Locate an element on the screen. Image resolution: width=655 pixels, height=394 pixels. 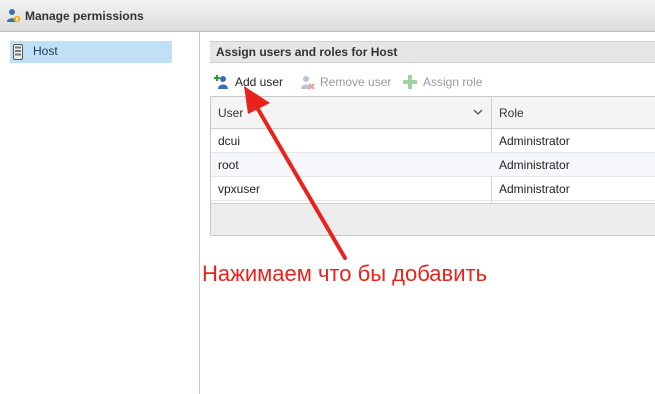
table-footer is located at coordinates (433, 219).